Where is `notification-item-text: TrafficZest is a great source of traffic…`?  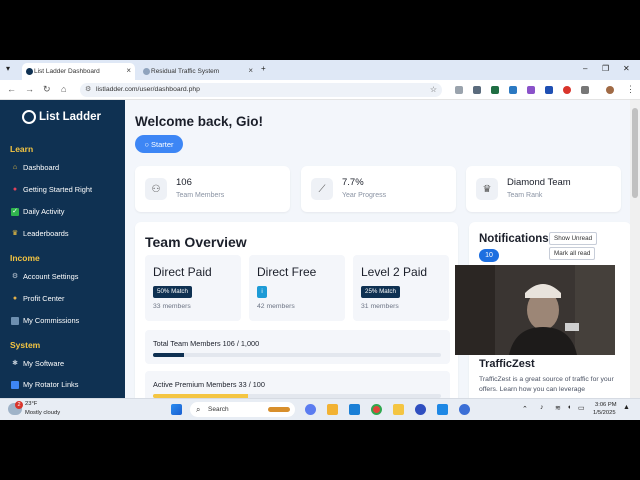
notification-item-text: TrafficZest is a great source of traffic… is located at coordinates (546, 384).